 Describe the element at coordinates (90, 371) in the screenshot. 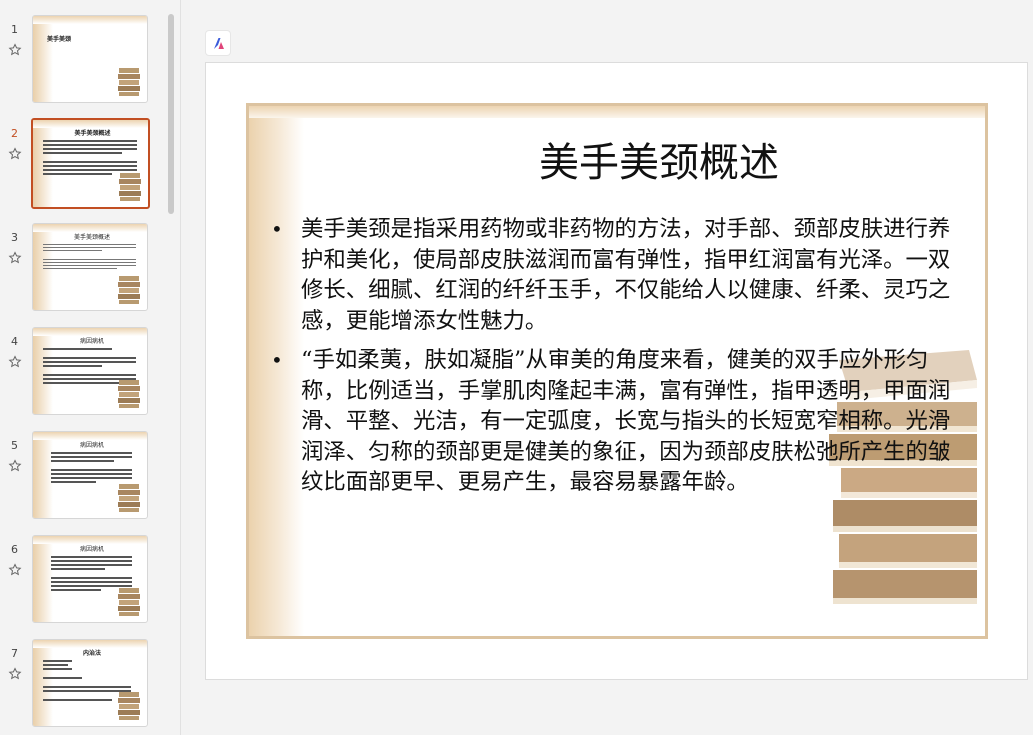

I see `slide-thumbnail-4: 病因病机` at that location.